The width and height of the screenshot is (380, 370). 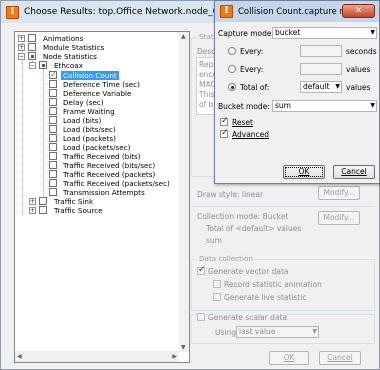 I want to click on total-of-radio, so click(x=232, y=87).